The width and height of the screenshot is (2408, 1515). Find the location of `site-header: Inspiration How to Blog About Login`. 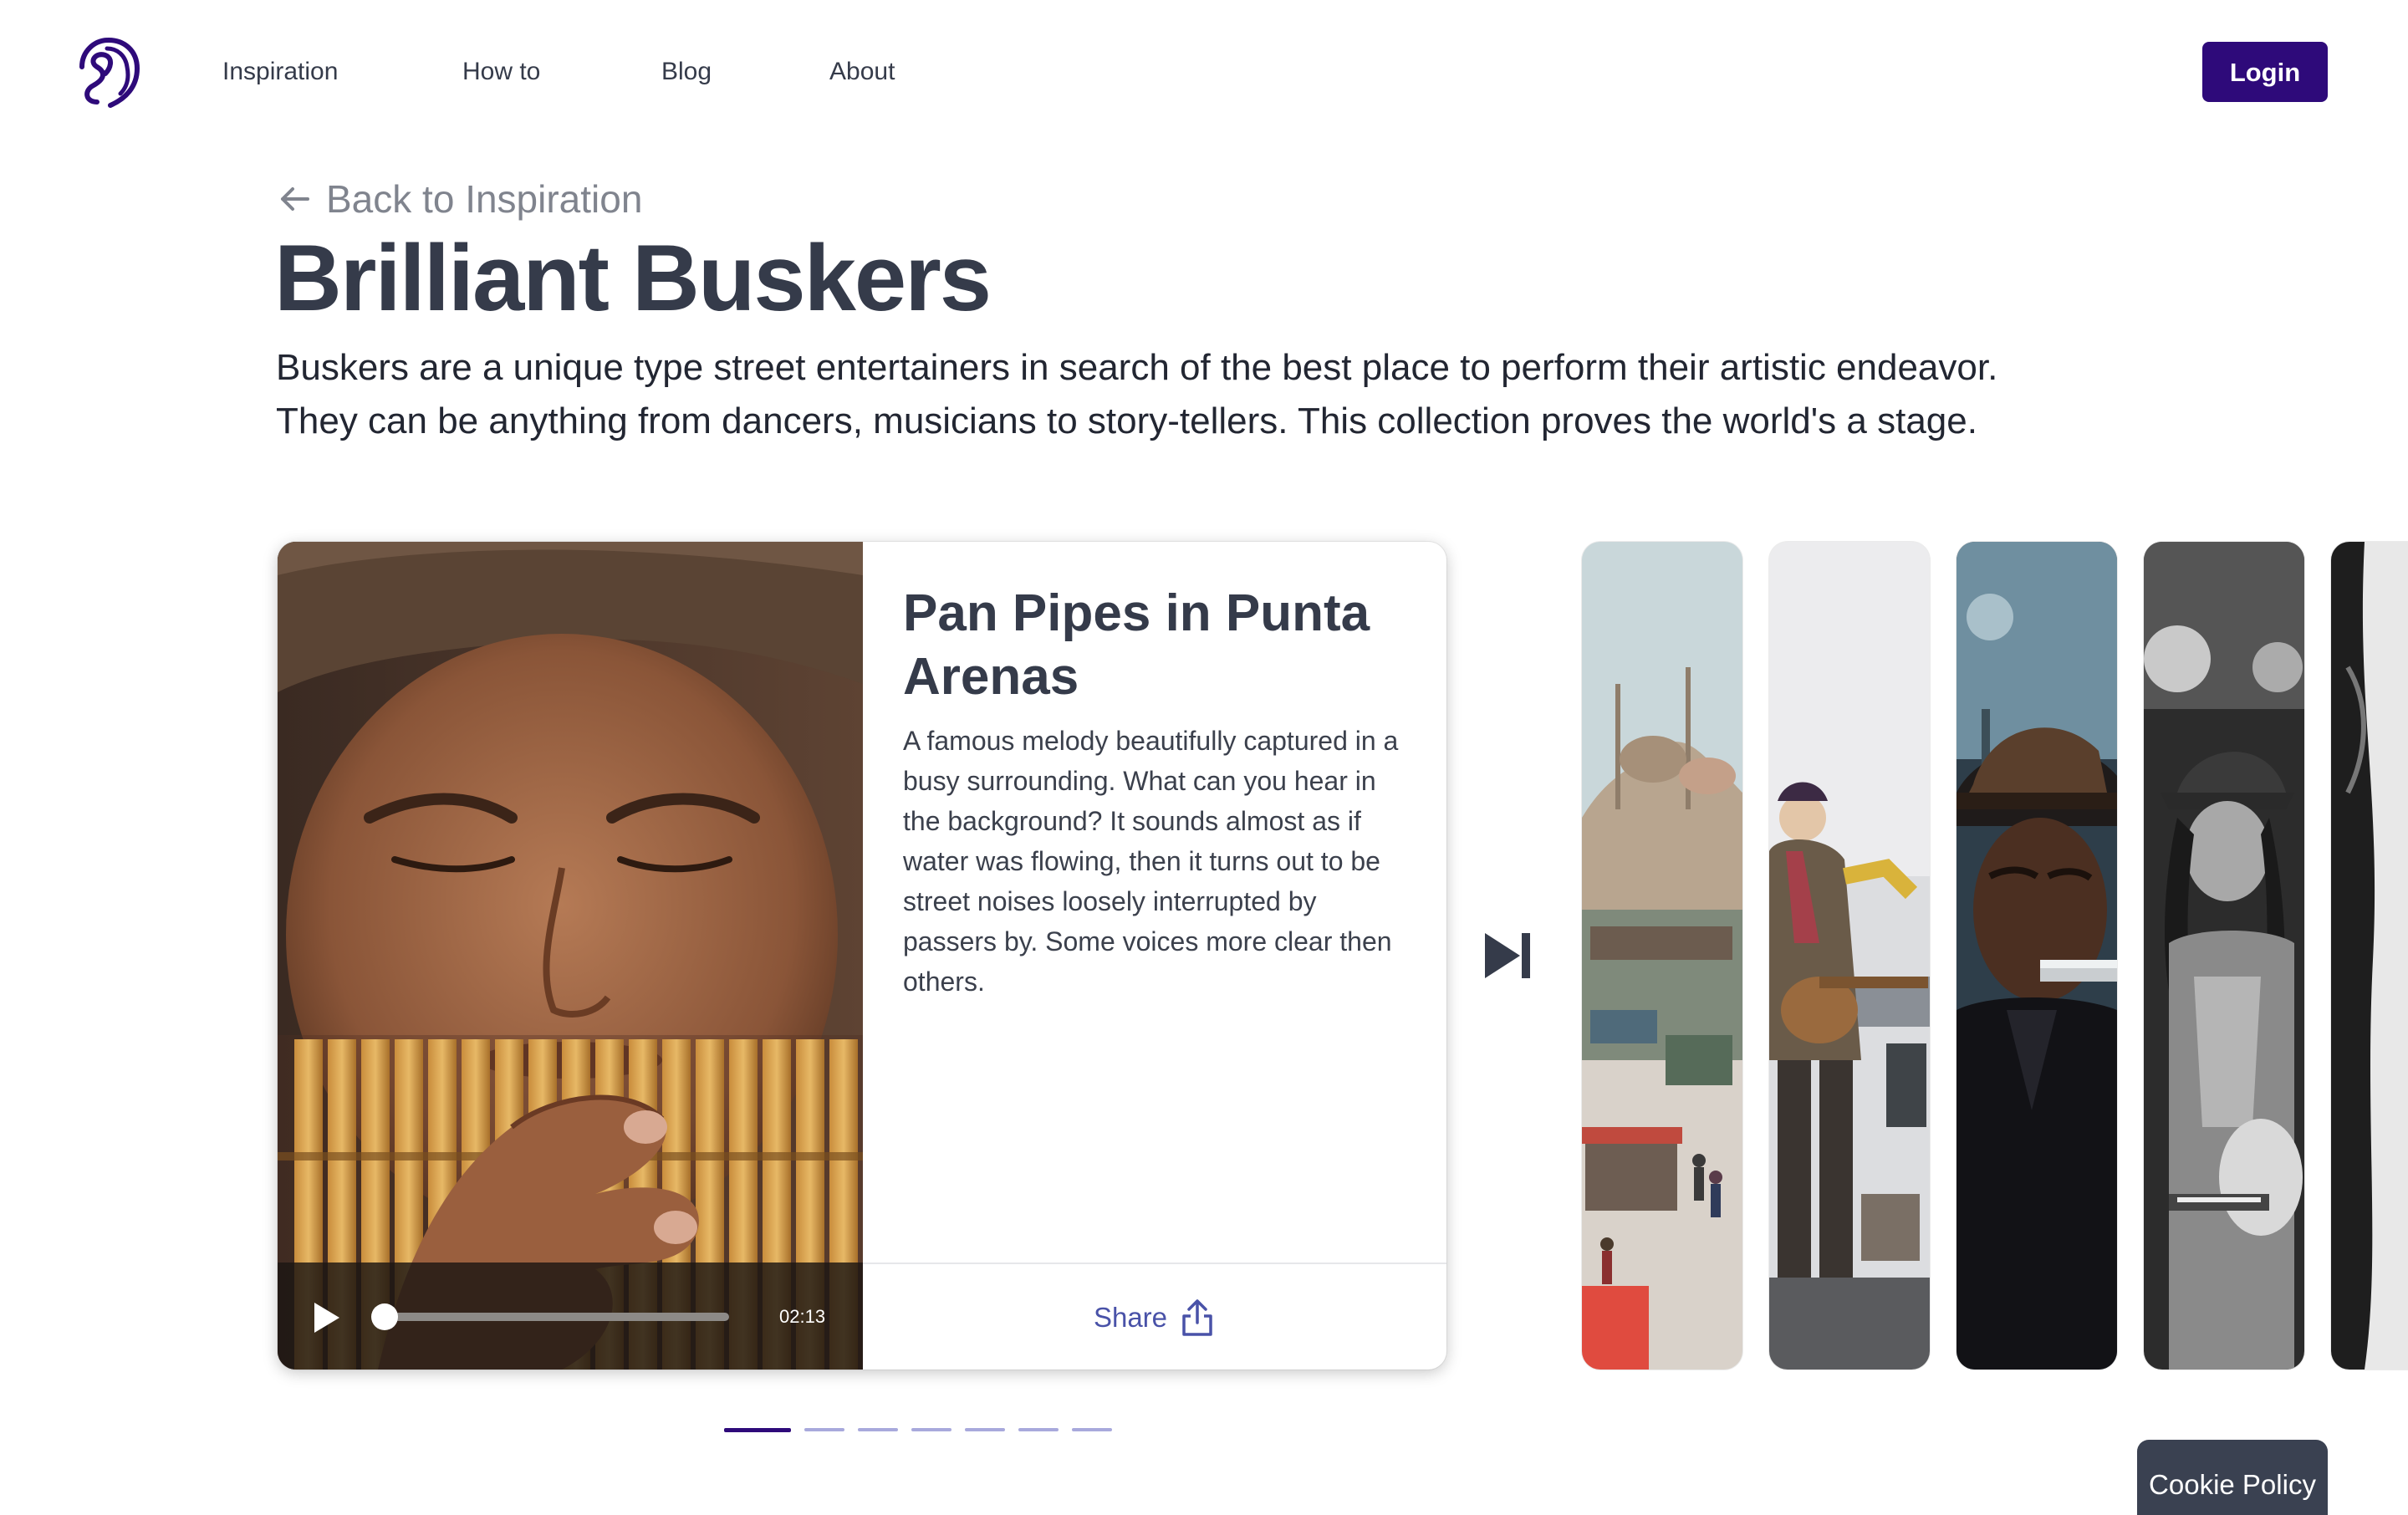

site-header: Inspiration How to Blog About Login is located at coordinates (1204, 71).